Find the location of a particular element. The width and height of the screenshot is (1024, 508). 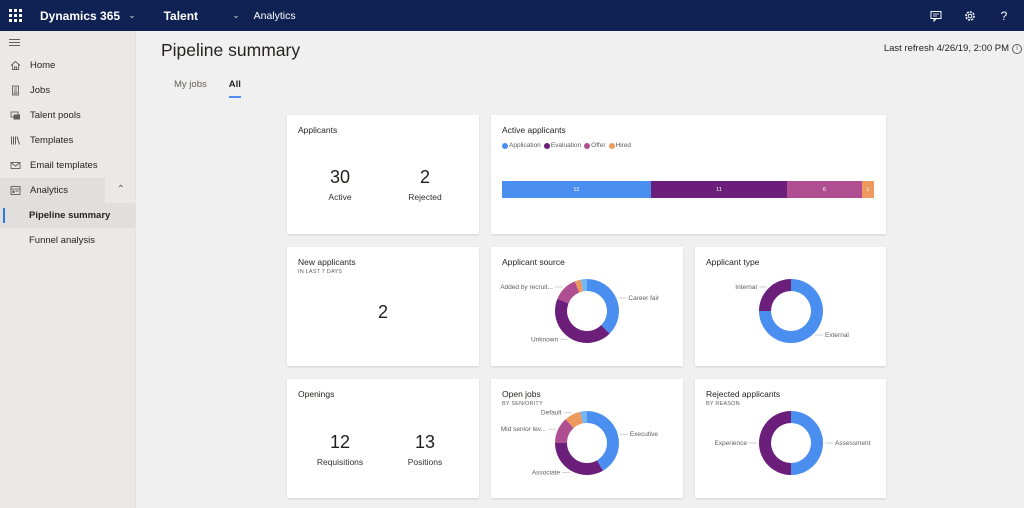

email-icon is located at coordinates (15, 166).